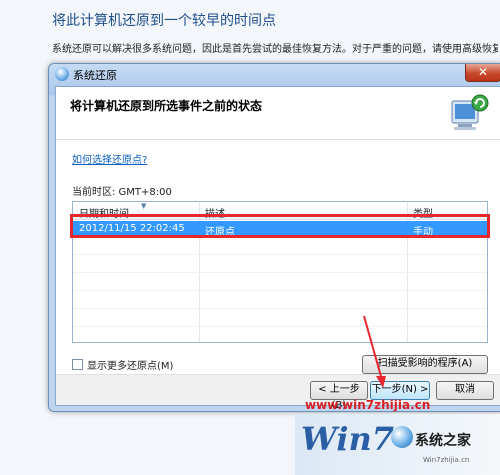 This screenshot has height=475, width=500. What do you see at coordinates (77, 364) in the screenshot?
I see `checkbox-box` at bounding box center [77, 364].